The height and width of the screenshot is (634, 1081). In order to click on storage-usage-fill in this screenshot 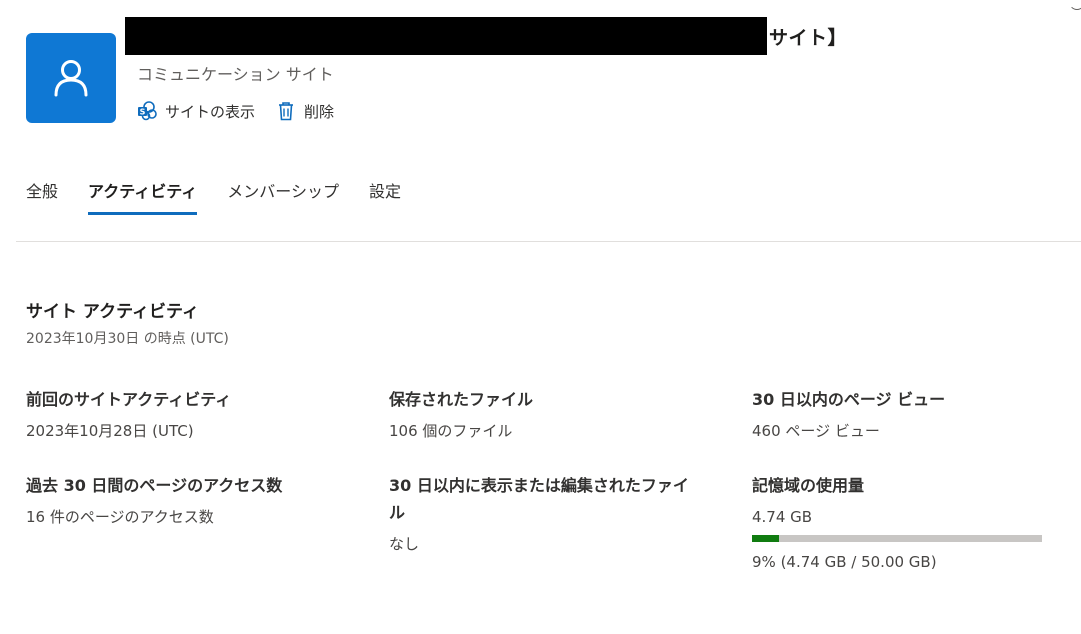, I will do `click(766, 538)`.